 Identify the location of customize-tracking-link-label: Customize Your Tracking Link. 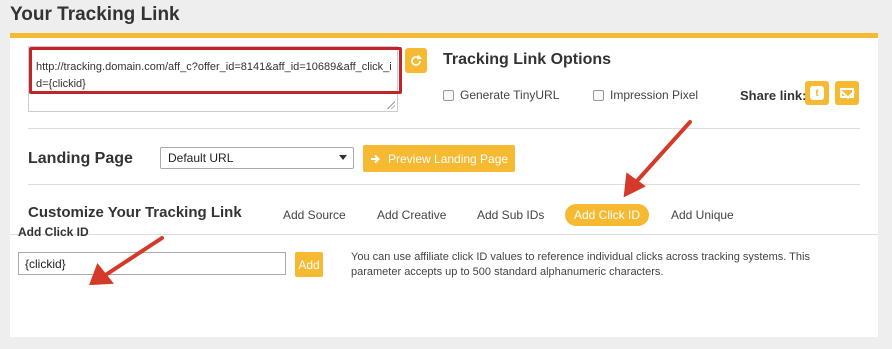
(135, 212).